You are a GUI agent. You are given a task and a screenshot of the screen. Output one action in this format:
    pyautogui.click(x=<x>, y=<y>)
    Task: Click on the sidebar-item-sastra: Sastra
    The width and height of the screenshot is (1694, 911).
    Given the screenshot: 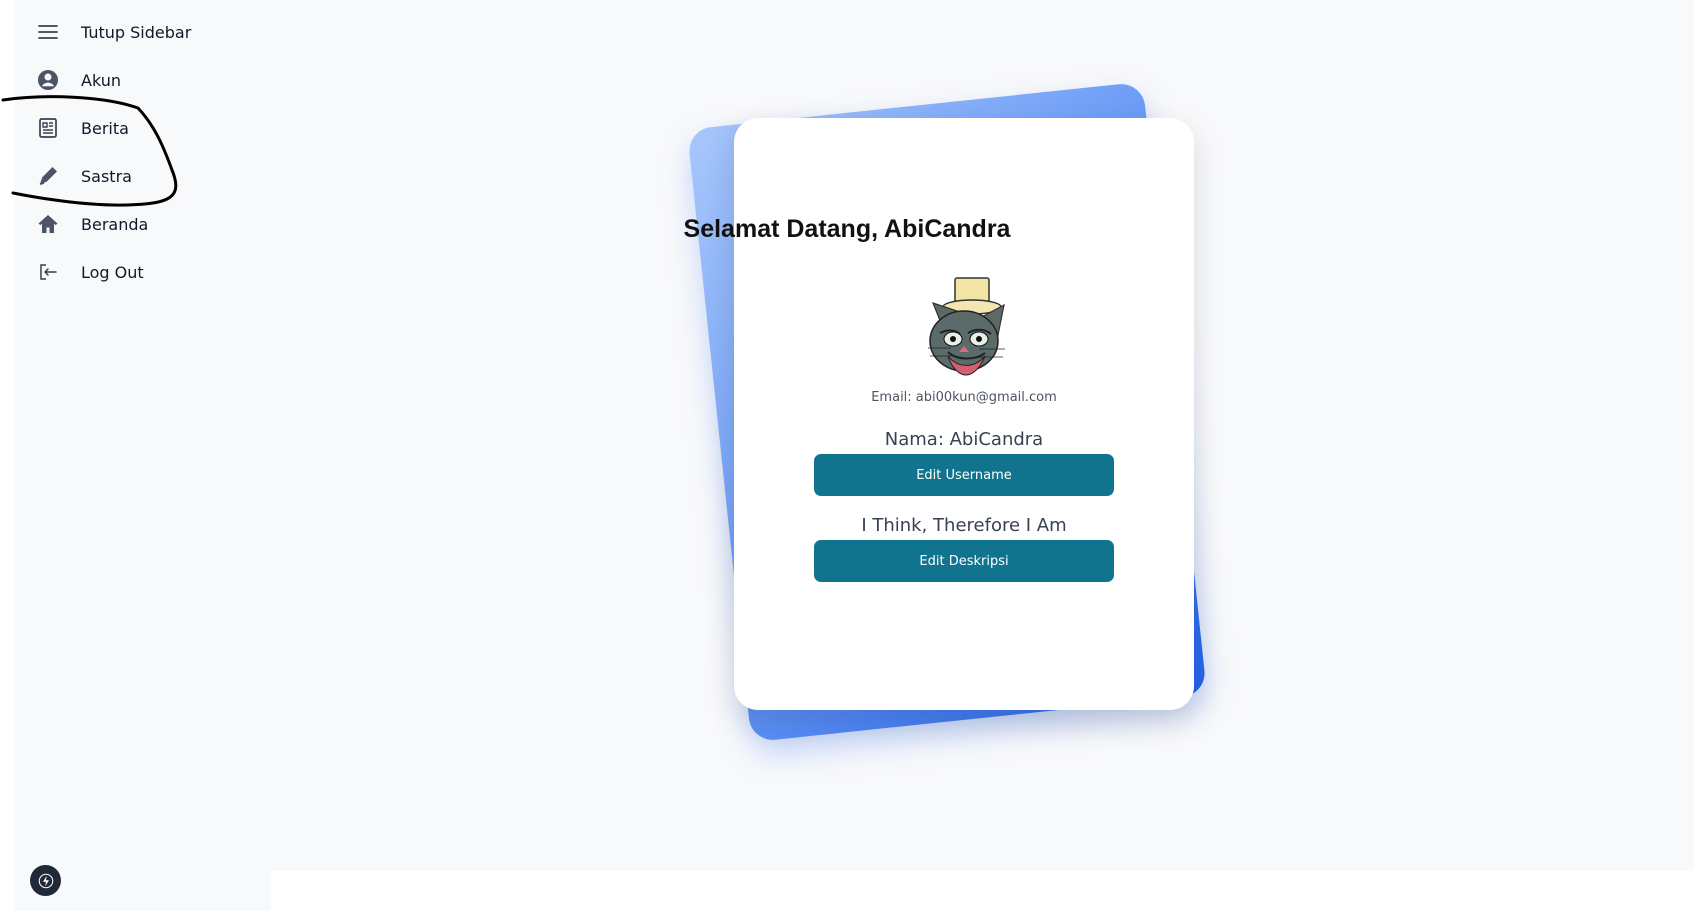 What is the action you would take?
    pyautogui.click(x=83, y=176)
    